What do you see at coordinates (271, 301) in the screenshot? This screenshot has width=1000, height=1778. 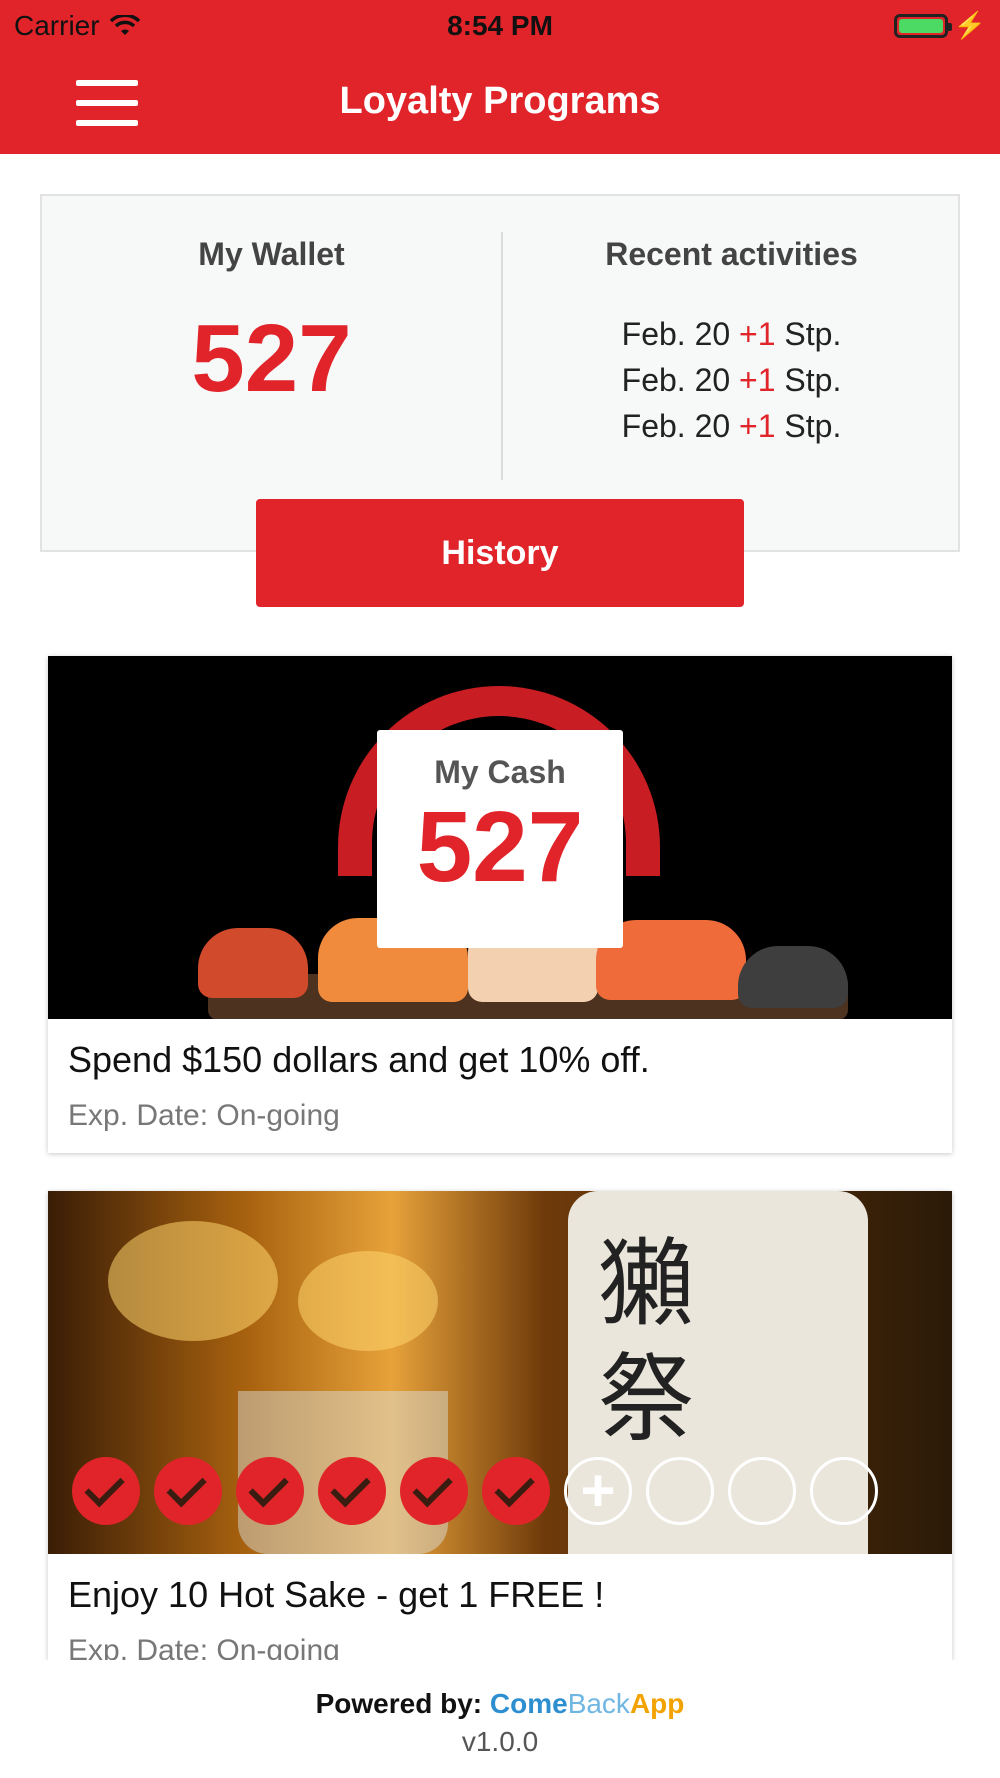 I see `wallet-summary: My Wallet 527` at bounding box center [271, 301].